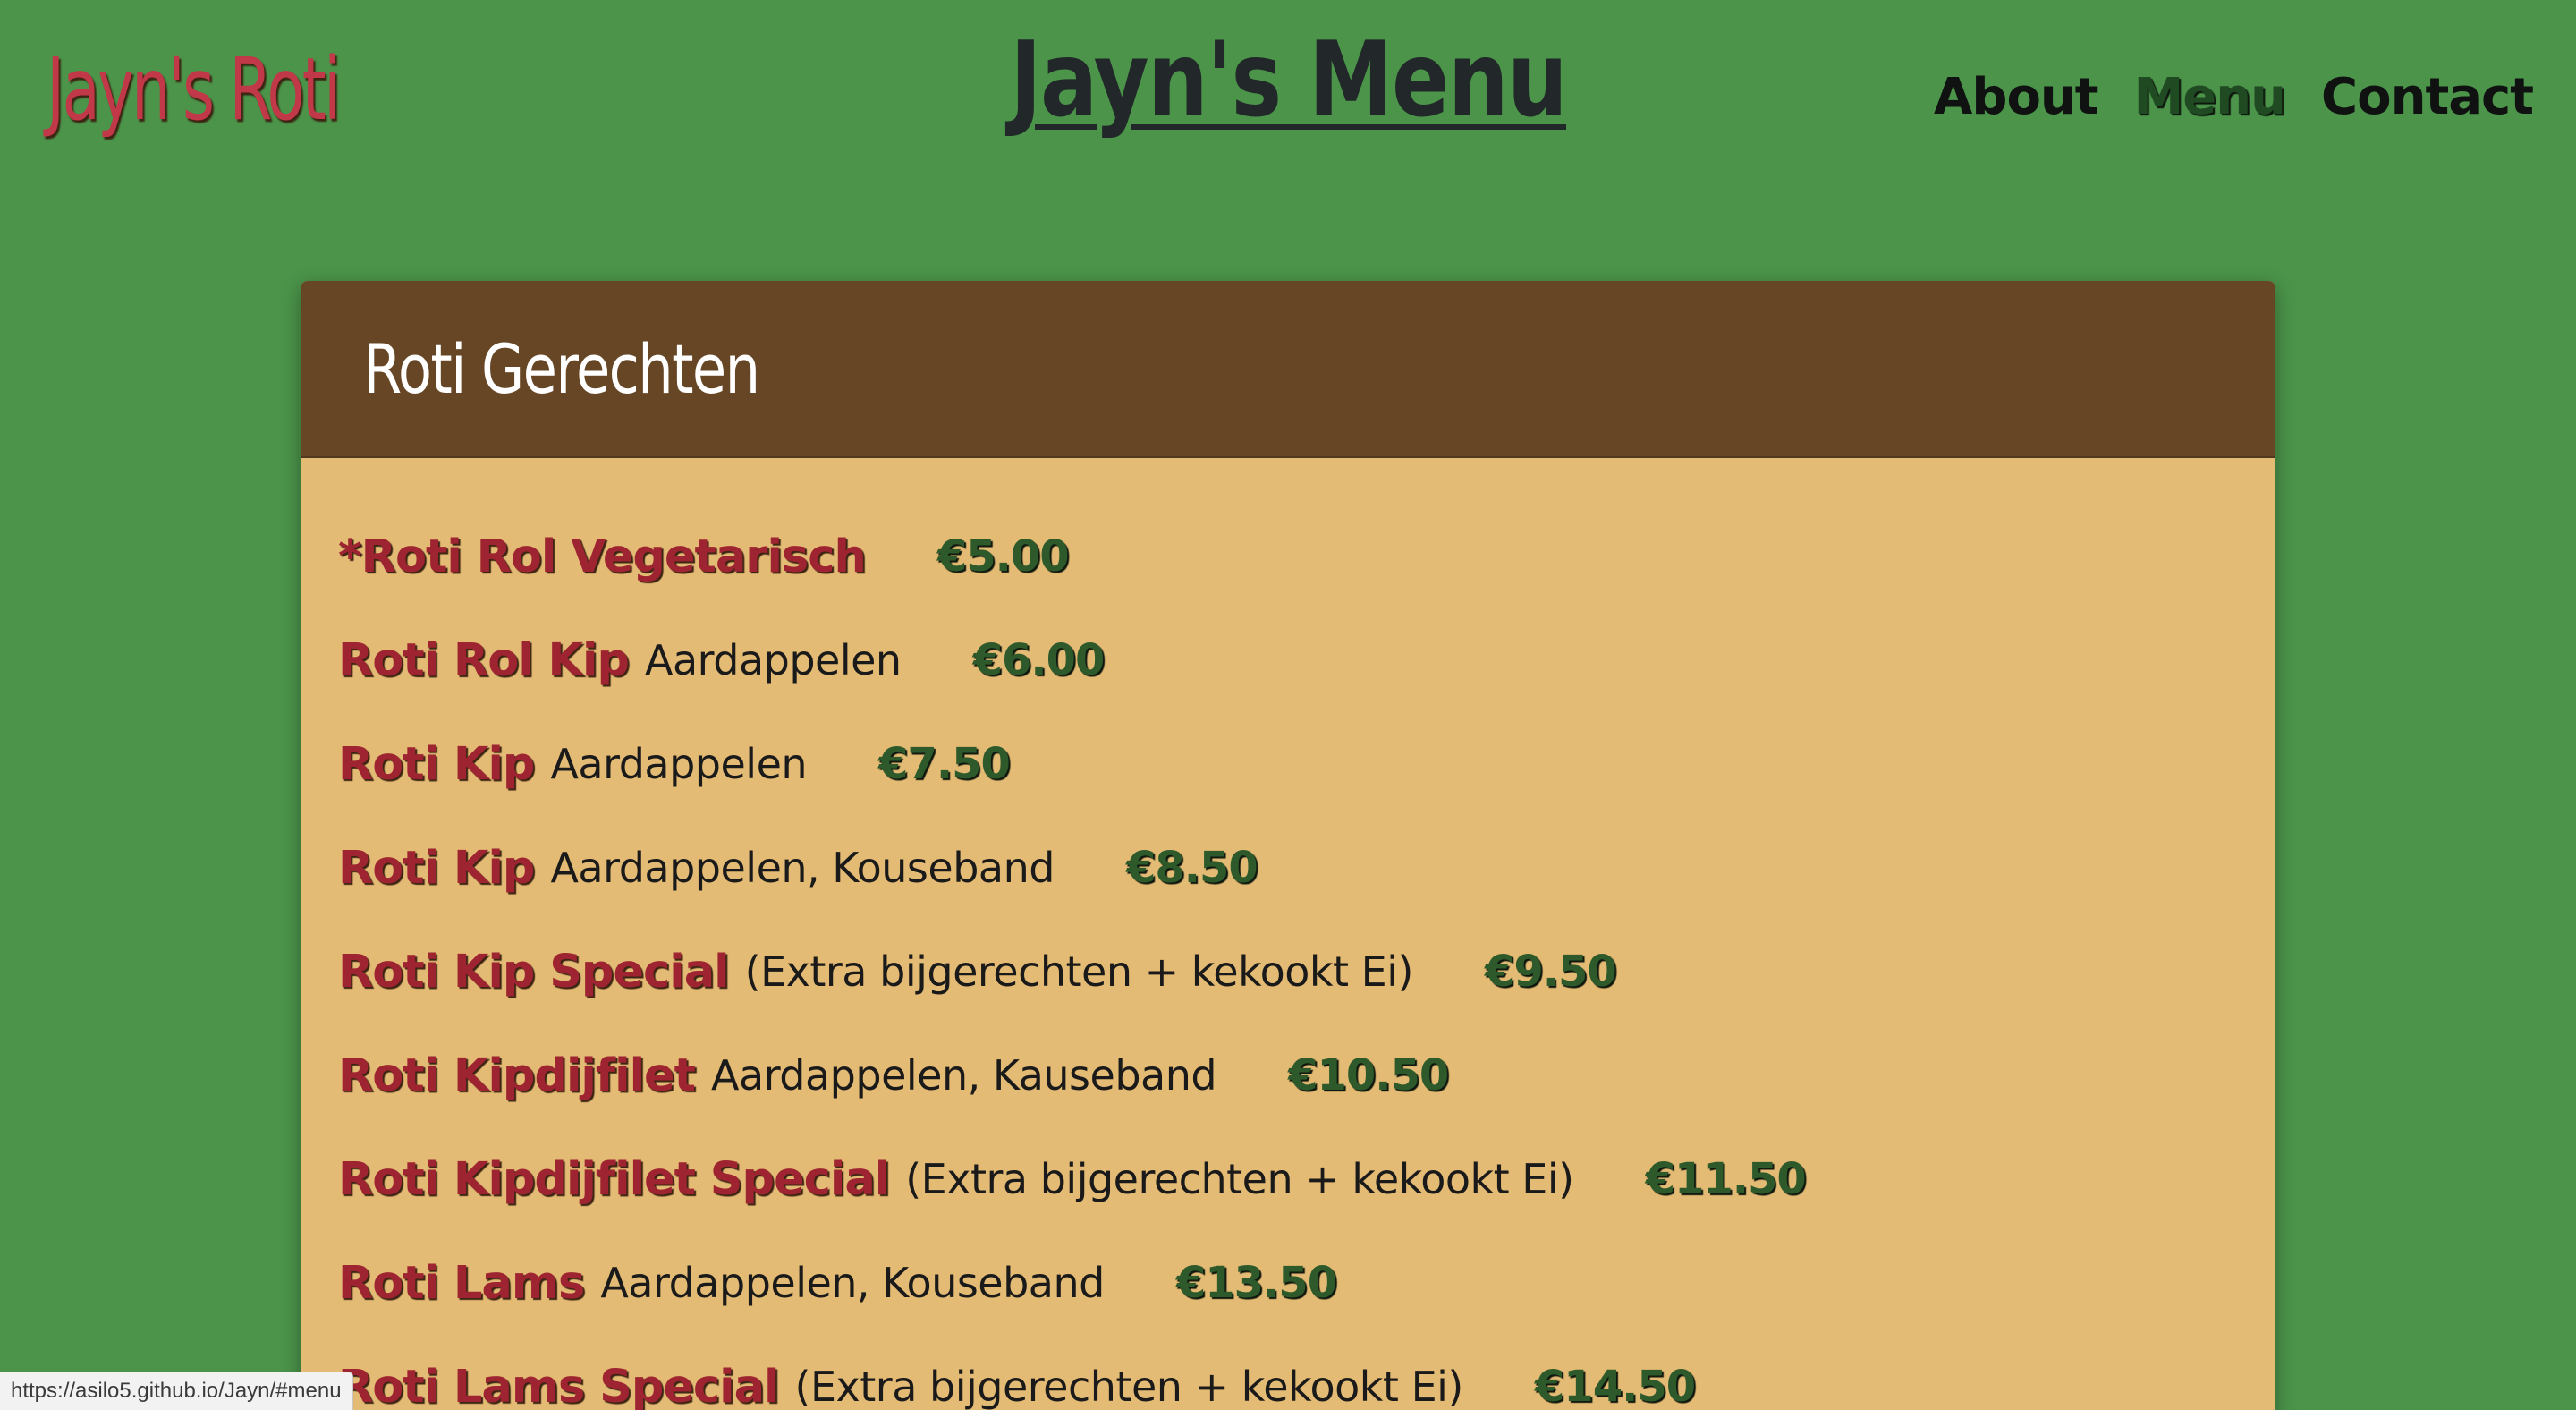 The width and height of the screenshot is (2576, 1410). I want to click on menu-item-price: €8.50, so click(1191, 868).